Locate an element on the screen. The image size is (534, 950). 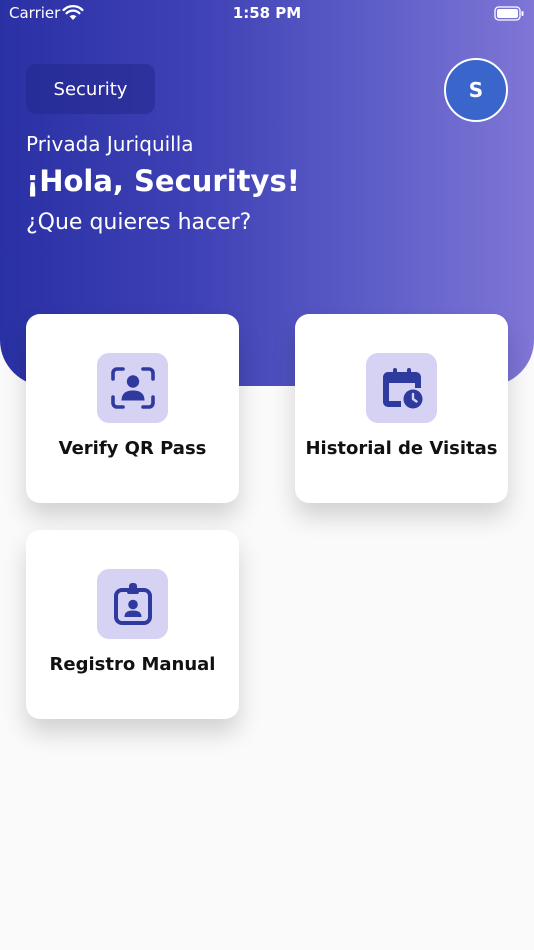
historial-de-visitas-label: Historial de Visitas is located at coordinates (401, 448).